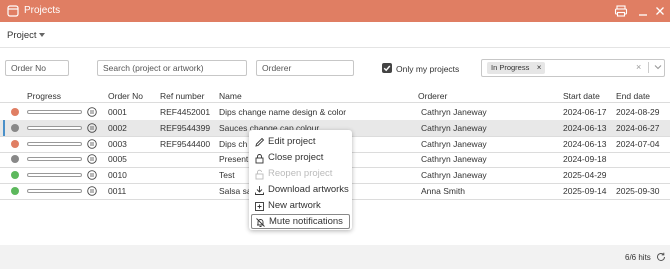 The width and height of the screenshot is (670, 269). I want to click on start-date-cell: 2025-09-14, so click(585, 191).